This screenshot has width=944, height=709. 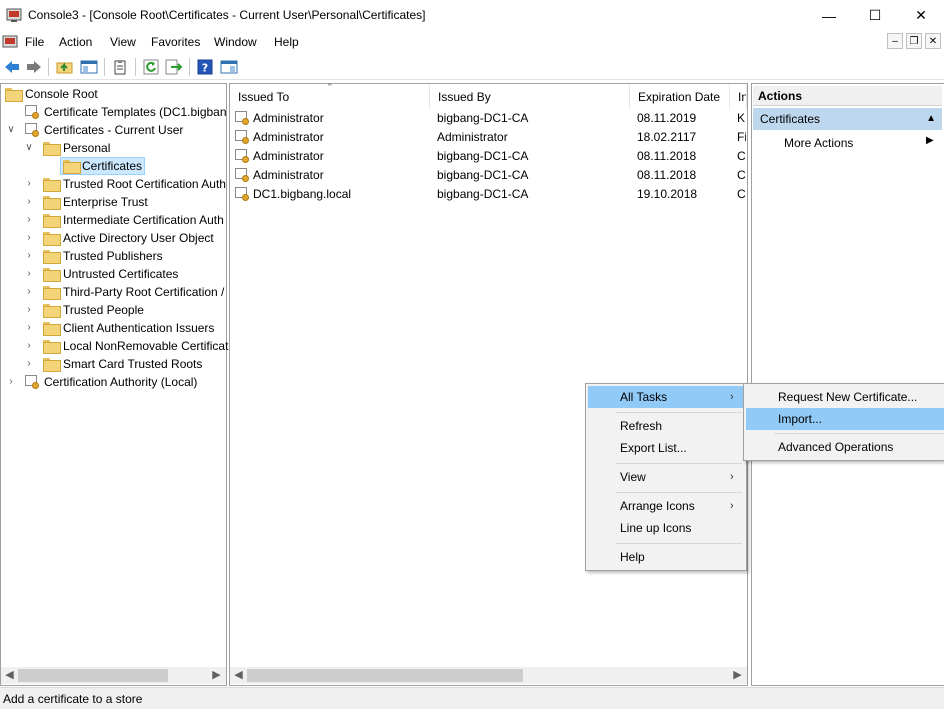 I want to click on tree-node-label: Smart Card Trusted Roots, so click(x=133, y=364).